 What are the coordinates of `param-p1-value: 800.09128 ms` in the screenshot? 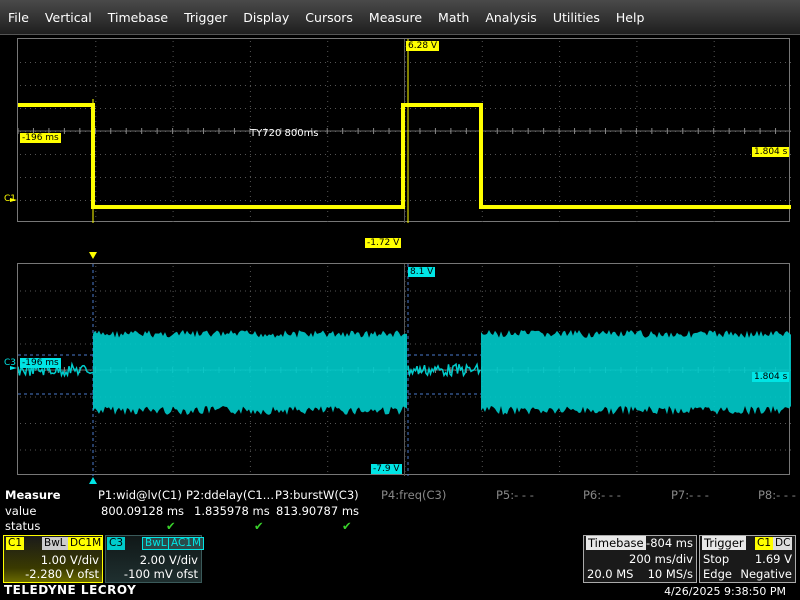 It's located at (143, 511).